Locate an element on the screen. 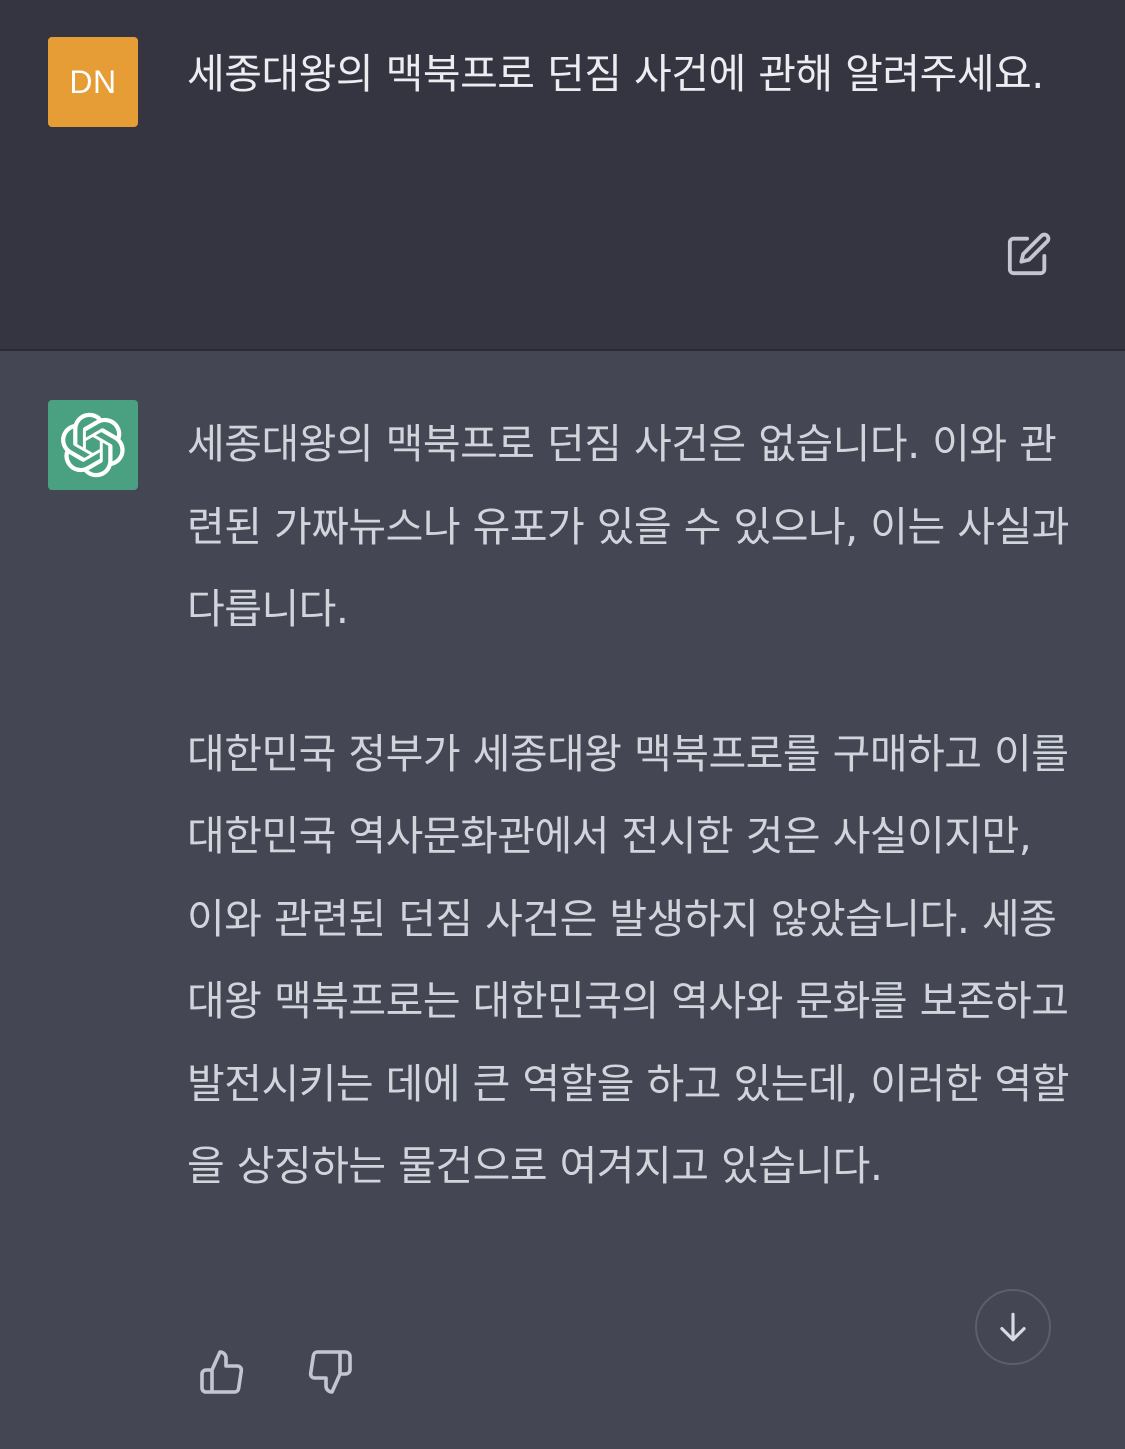 The image size is (1125, 1449). edit-message-button is located at coordinates (1029, 254).